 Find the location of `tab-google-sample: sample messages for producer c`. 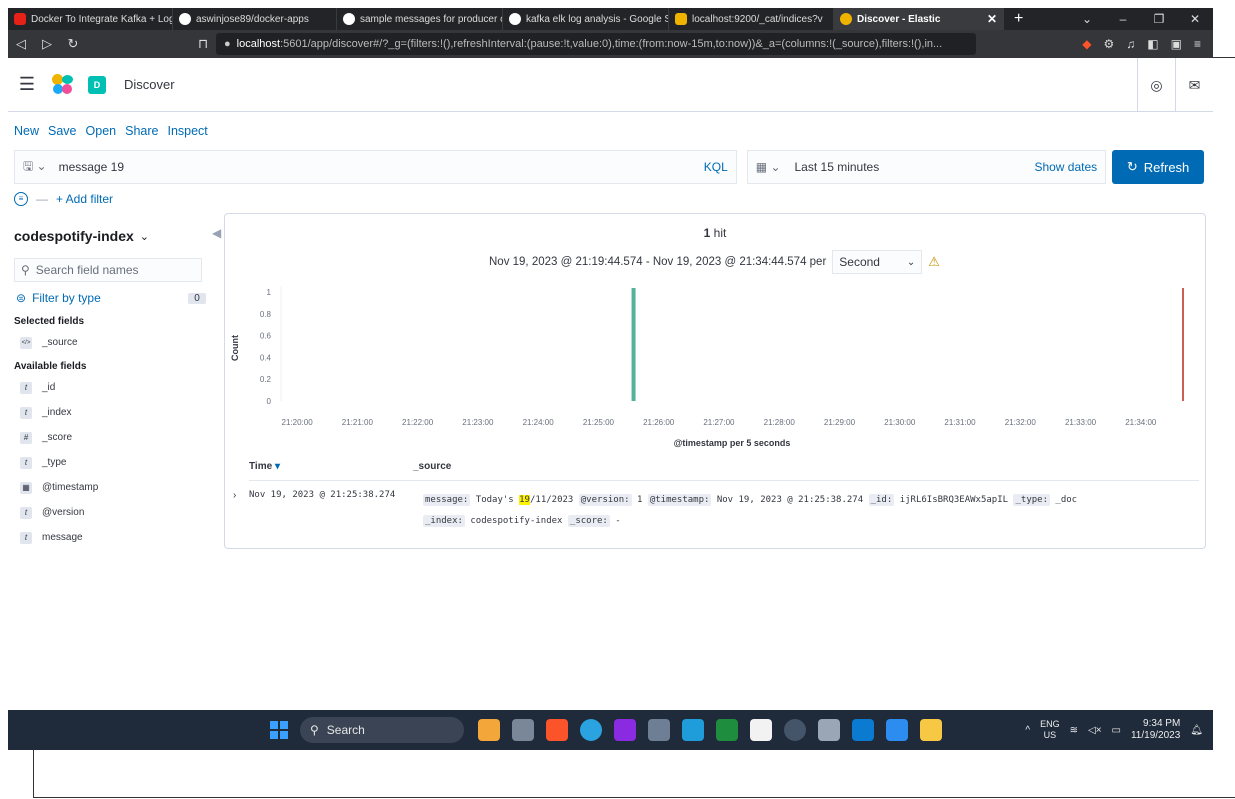

tab-google-sample: sample messages for producer c is located at coordinates (420, 19).